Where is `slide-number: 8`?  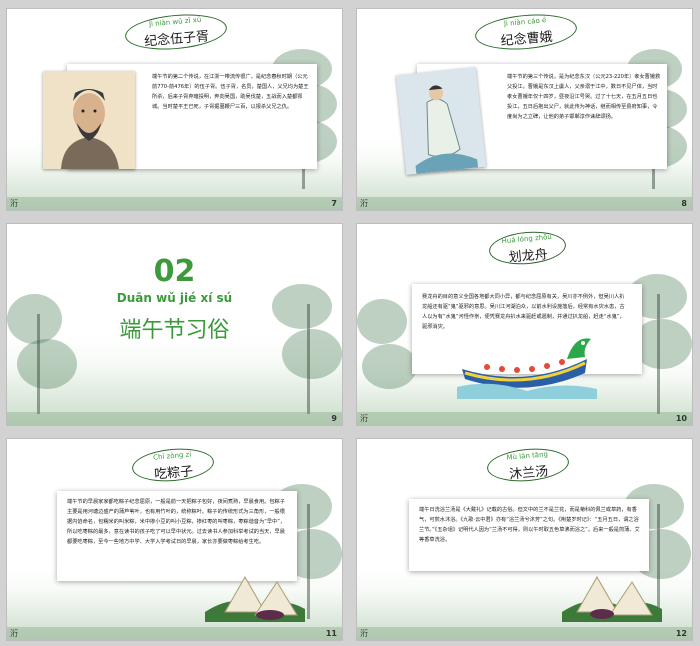
slide-number: 8 is located at coordinates (684, 203).